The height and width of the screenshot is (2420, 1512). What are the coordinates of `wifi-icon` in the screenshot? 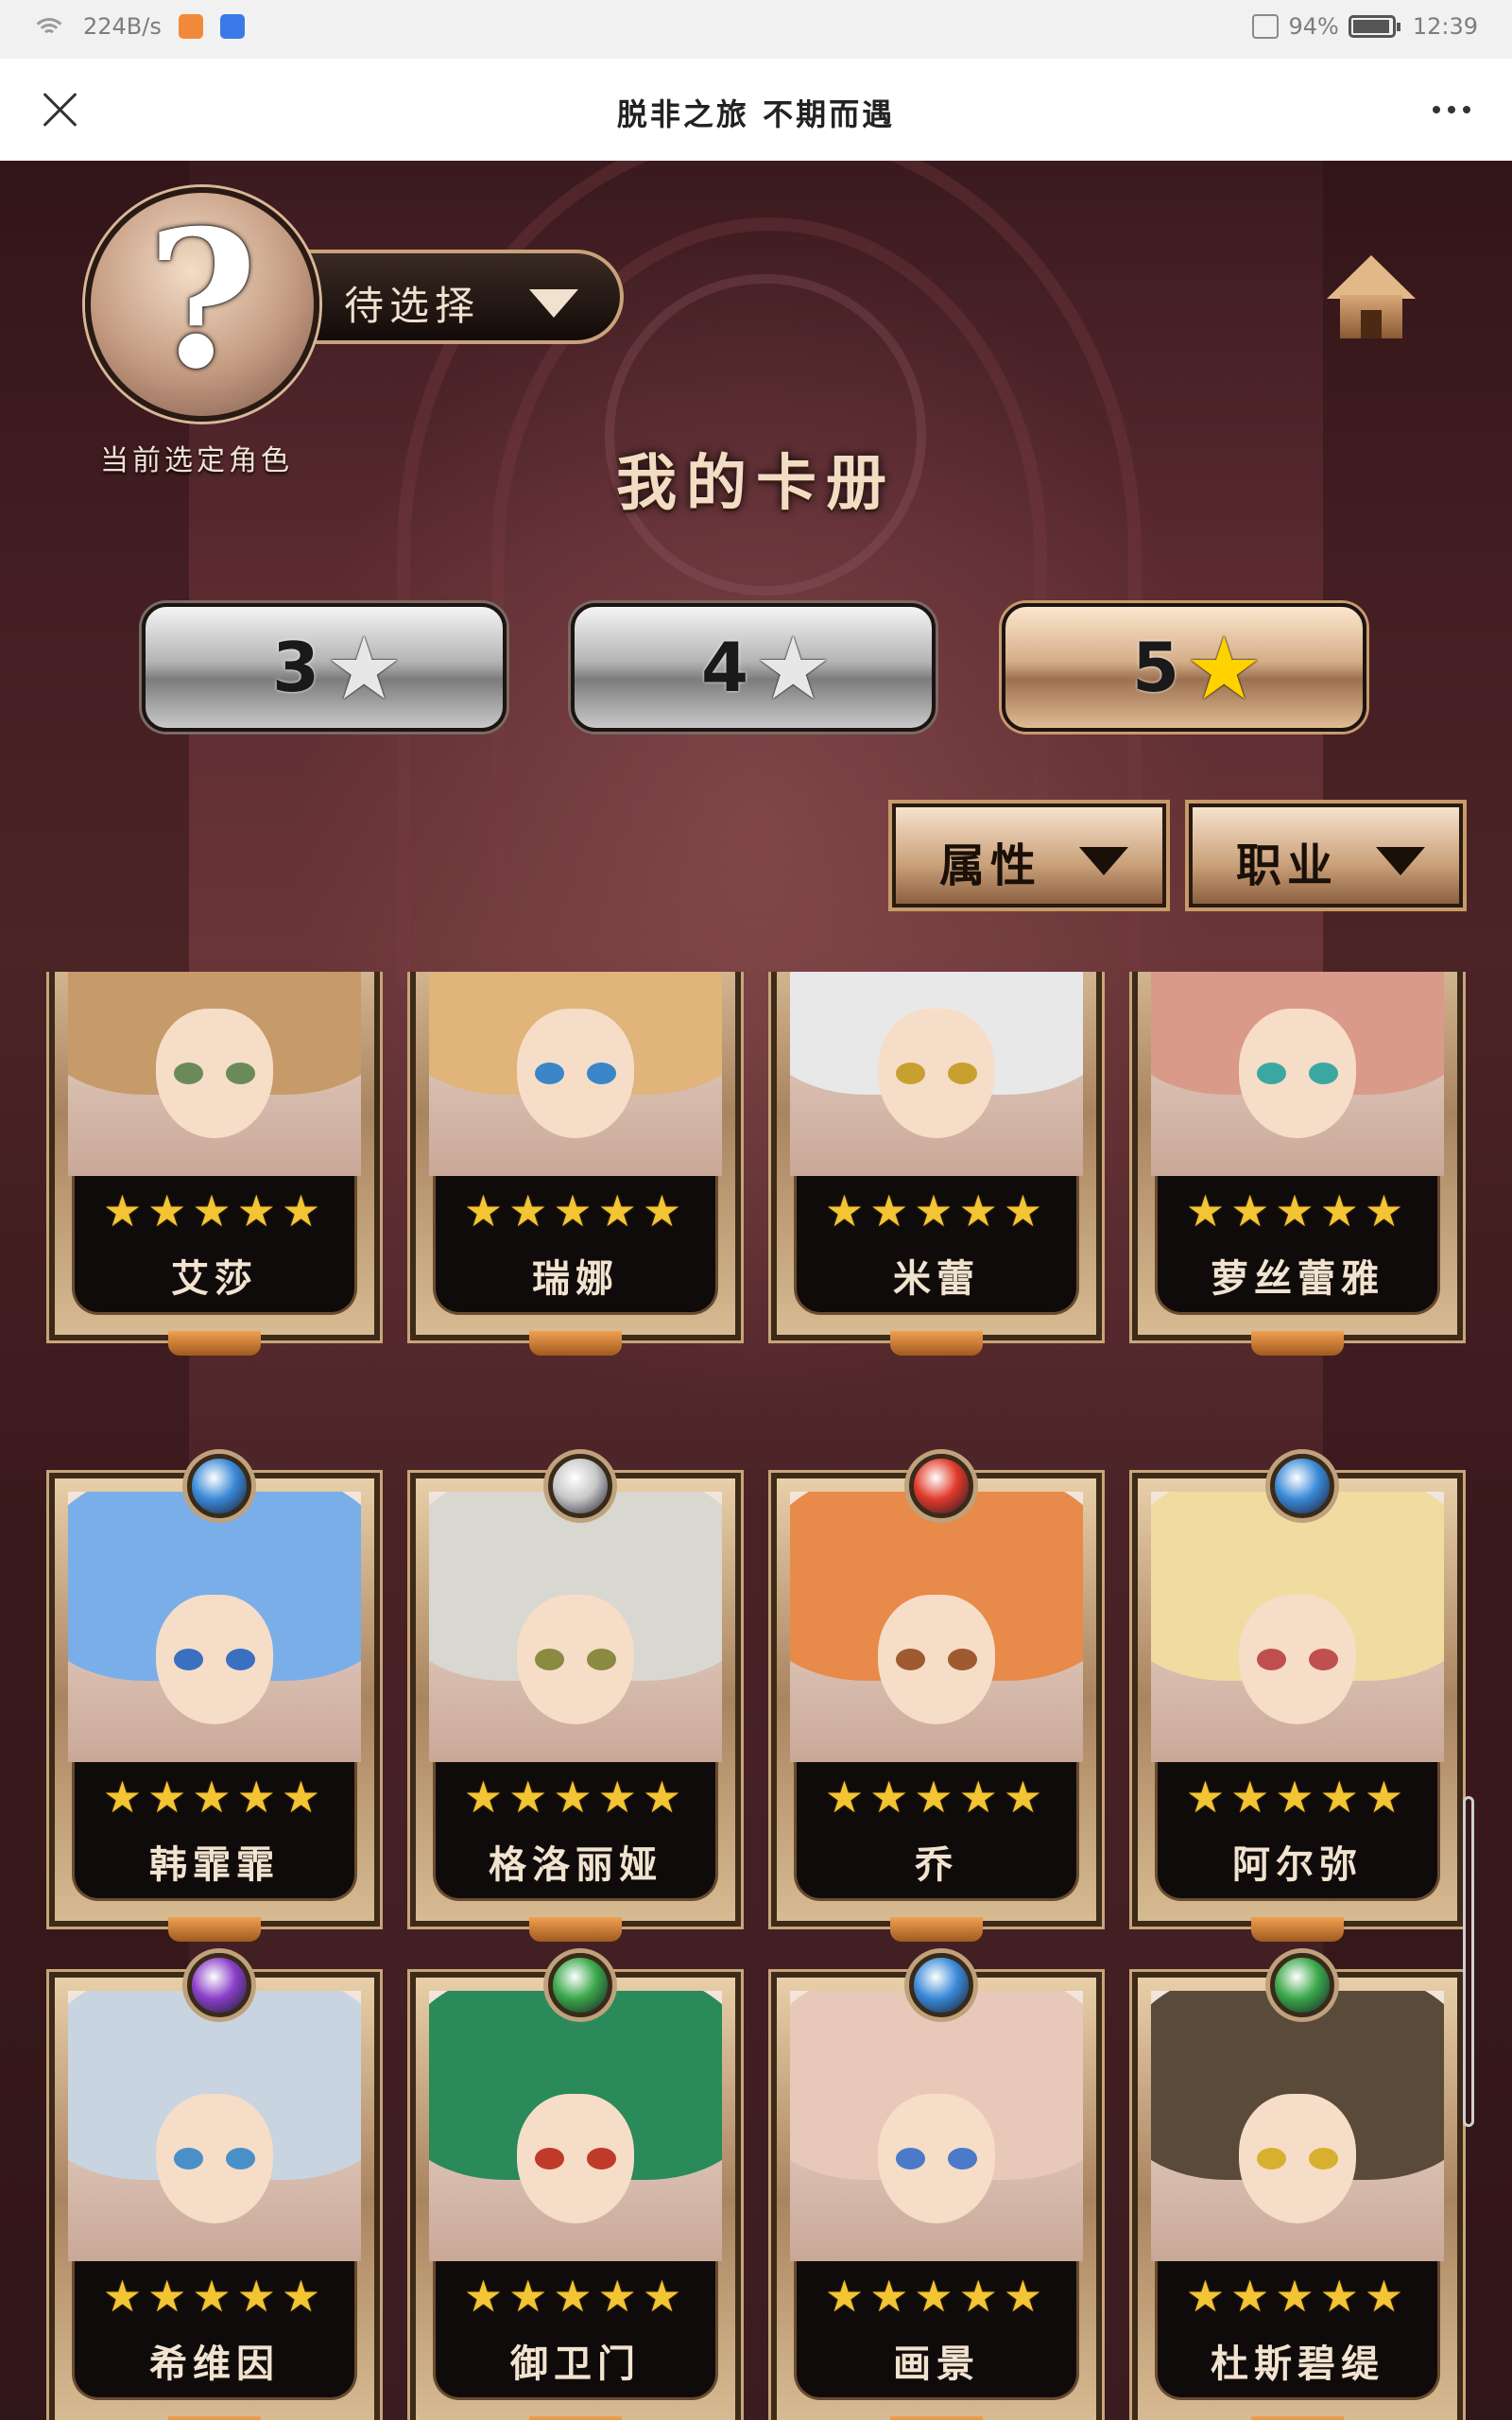 It's located at (49, 26).